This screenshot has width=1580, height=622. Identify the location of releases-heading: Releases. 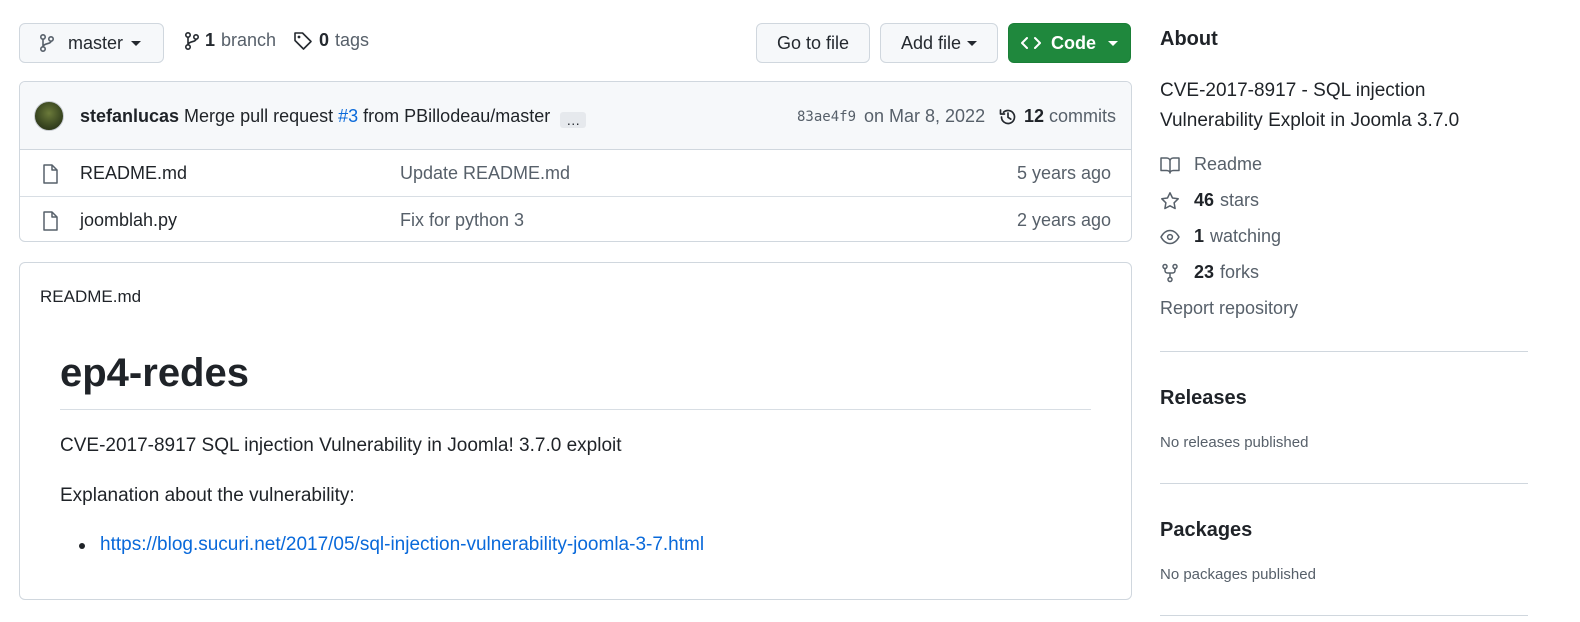
(1203, 398).